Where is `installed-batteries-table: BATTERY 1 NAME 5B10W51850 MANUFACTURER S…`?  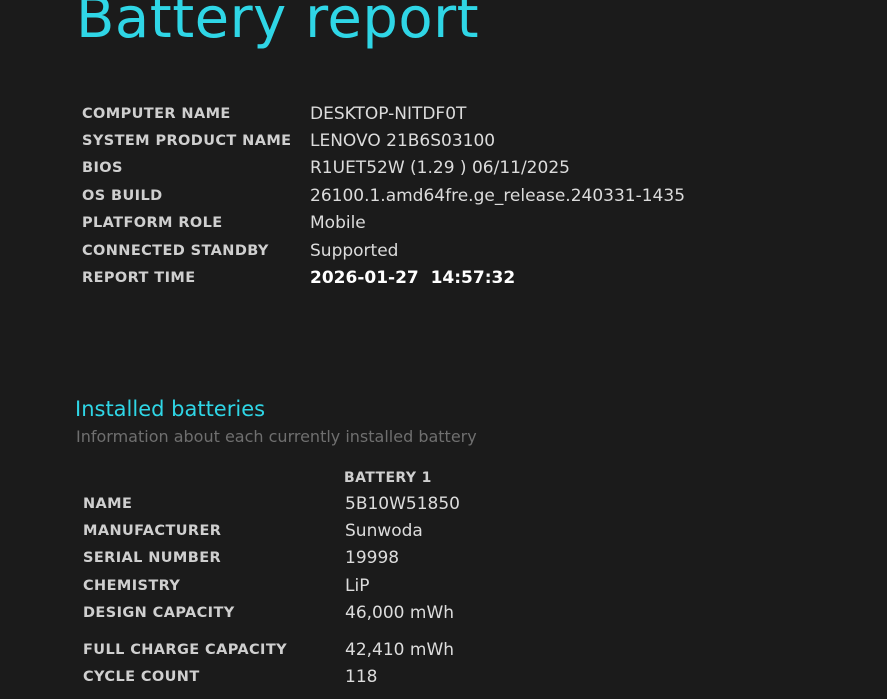 installed-batteries-table: BATTERY 1 NAME 5B10W51850 MANUFACTURER S… is located at coordinates (271, 578).